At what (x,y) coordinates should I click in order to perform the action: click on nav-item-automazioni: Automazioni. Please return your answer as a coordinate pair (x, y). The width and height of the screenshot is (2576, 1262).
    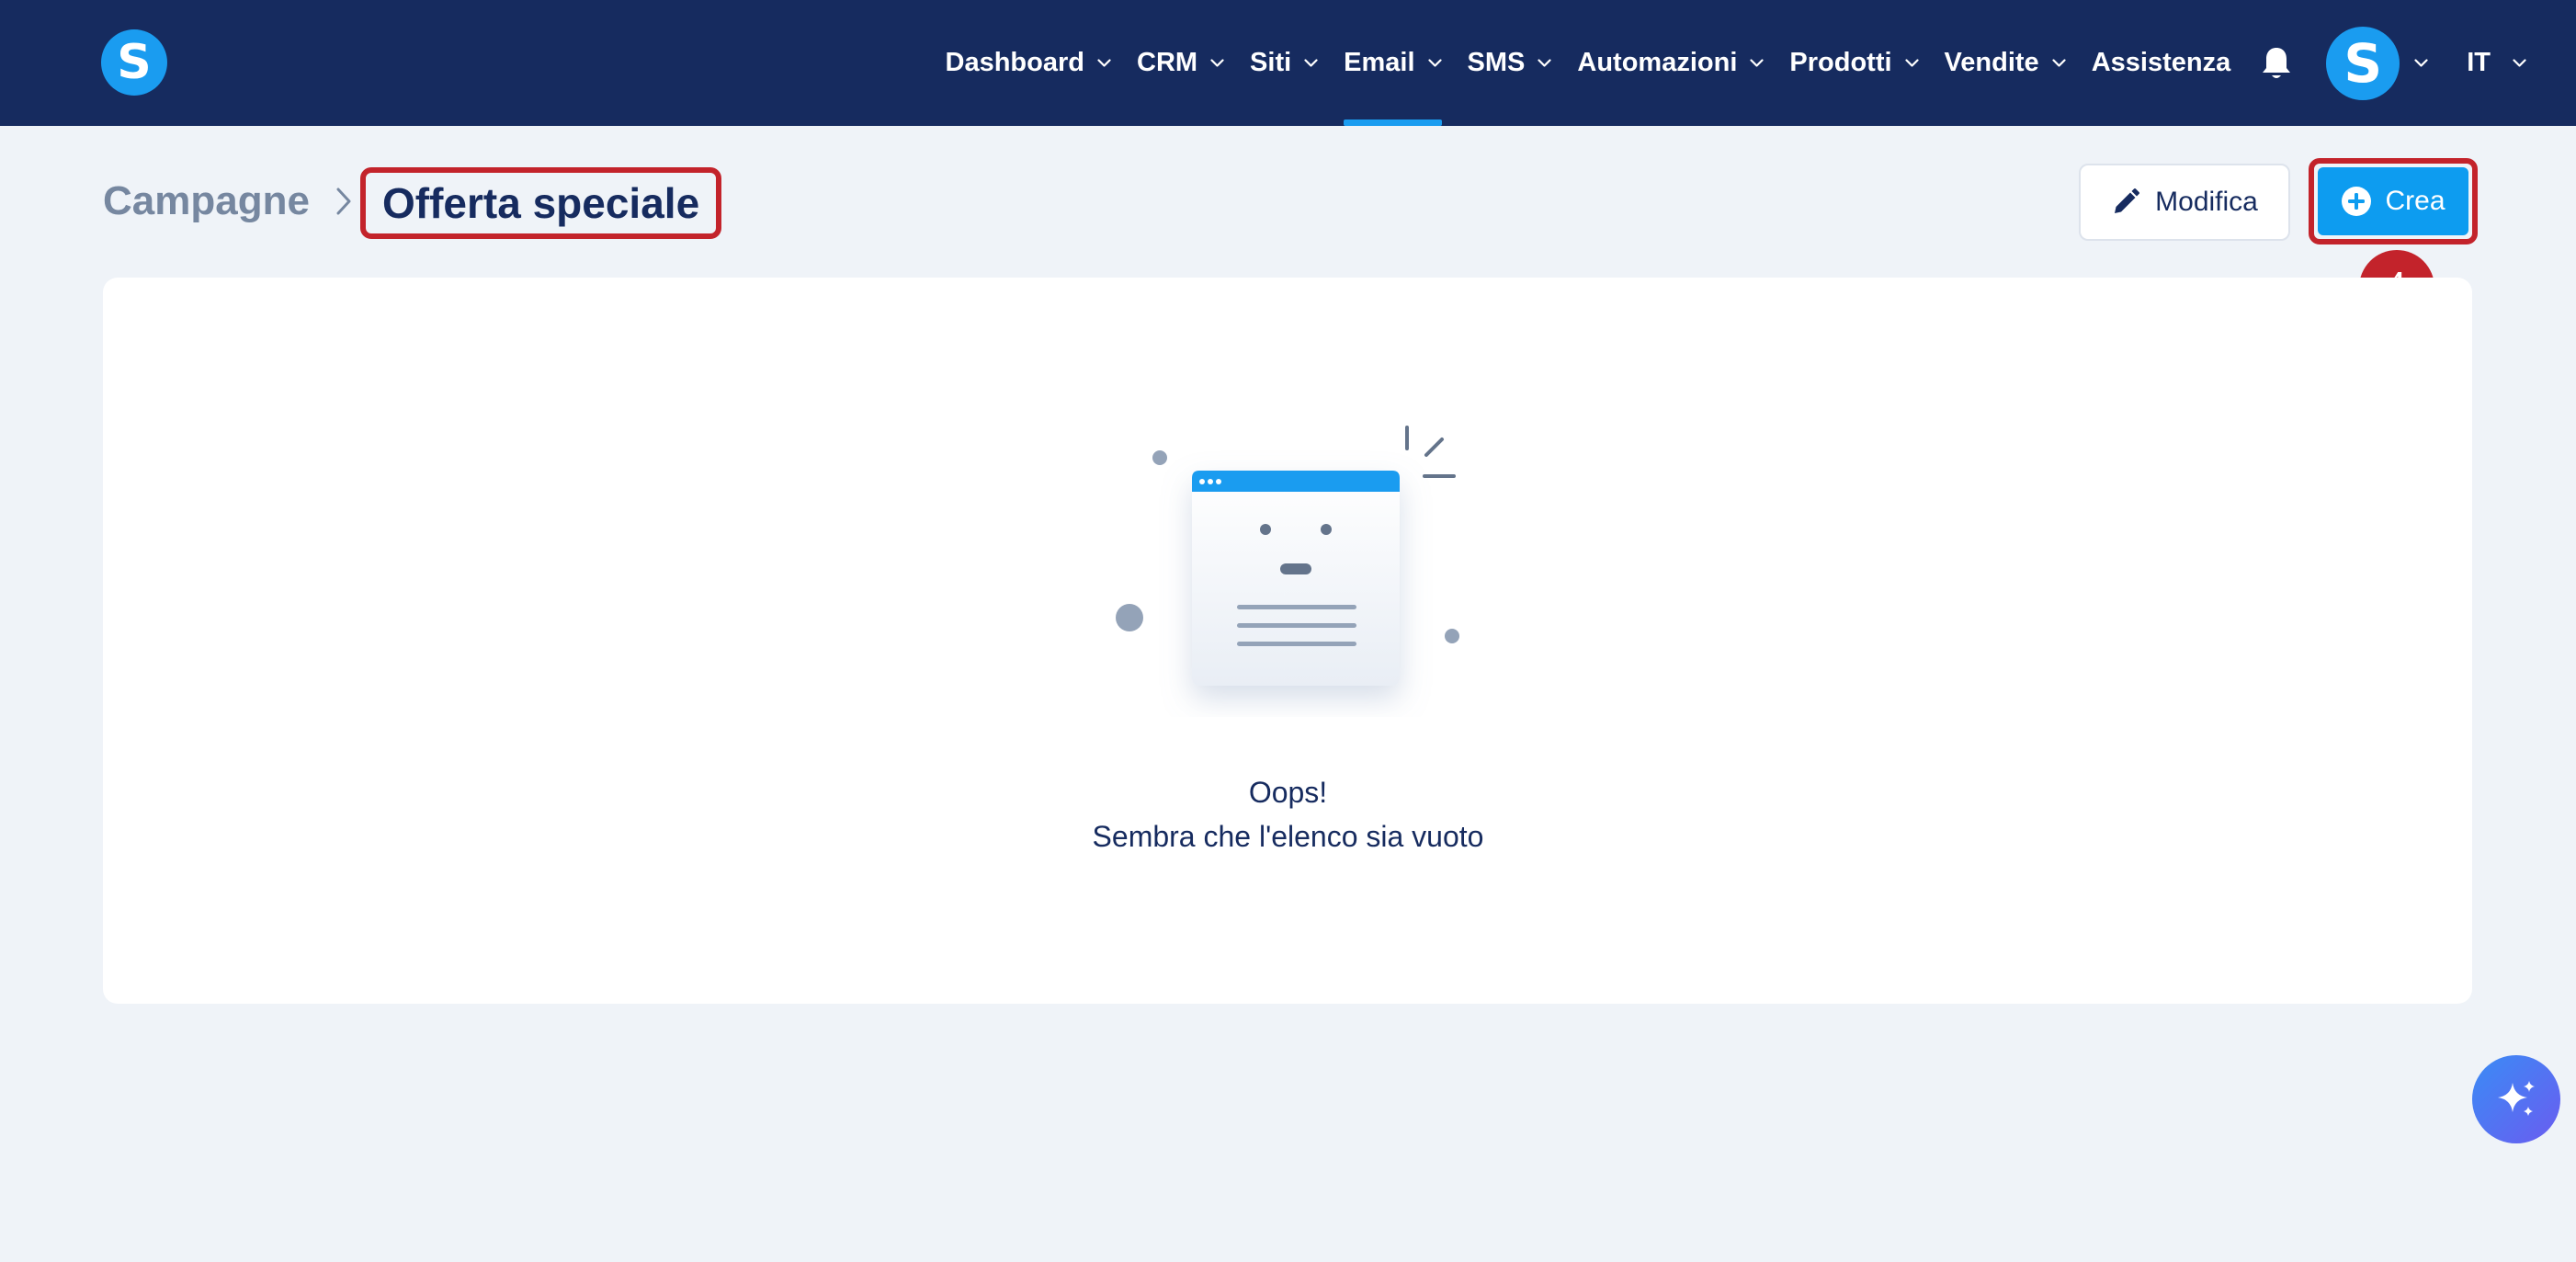
    Looking at the image, I should click on (1670, 63).